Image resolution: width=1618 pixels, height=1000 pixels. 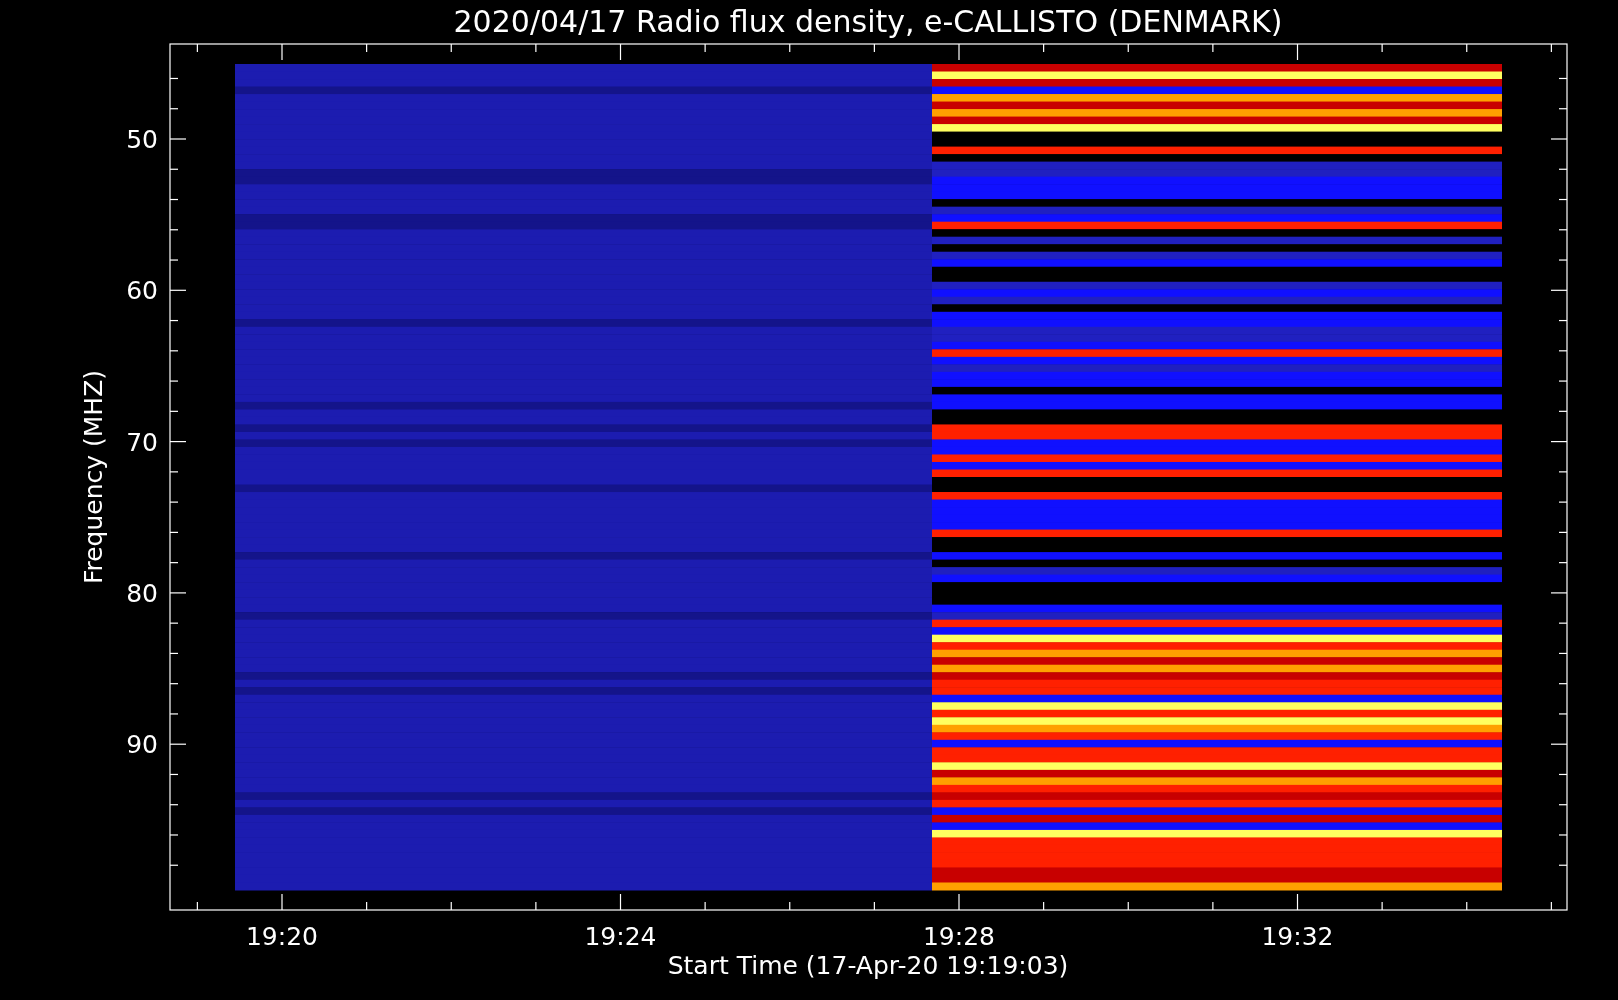 What do you see at coordinates (142, 291) in the screenshot?
I see `y-tick-label: 60` at bounding box center [142, 291].